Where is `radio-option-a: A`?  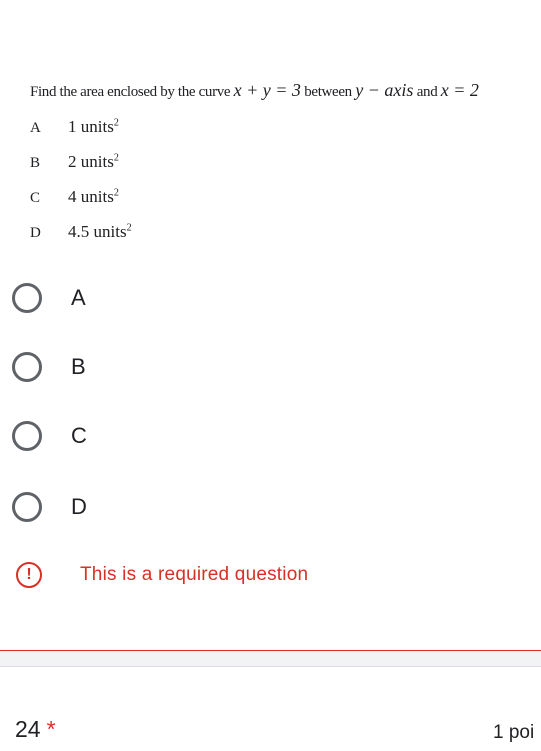 radio-option-a: A is located at coordinates (49, 298).